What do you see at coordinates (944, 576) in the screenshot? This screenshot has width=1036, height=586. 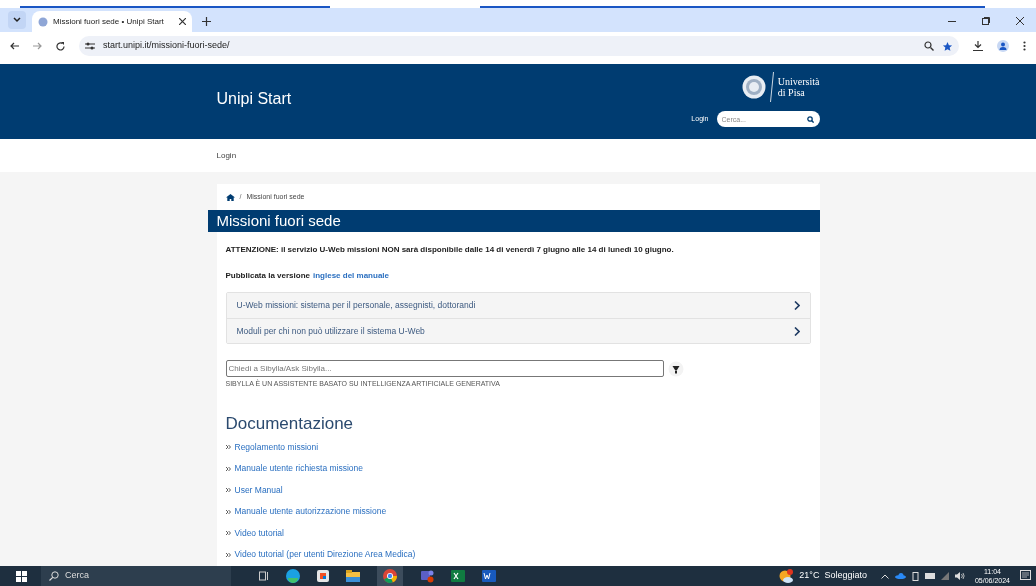 I see `wifi-icon` at bounding box center [944, 576].